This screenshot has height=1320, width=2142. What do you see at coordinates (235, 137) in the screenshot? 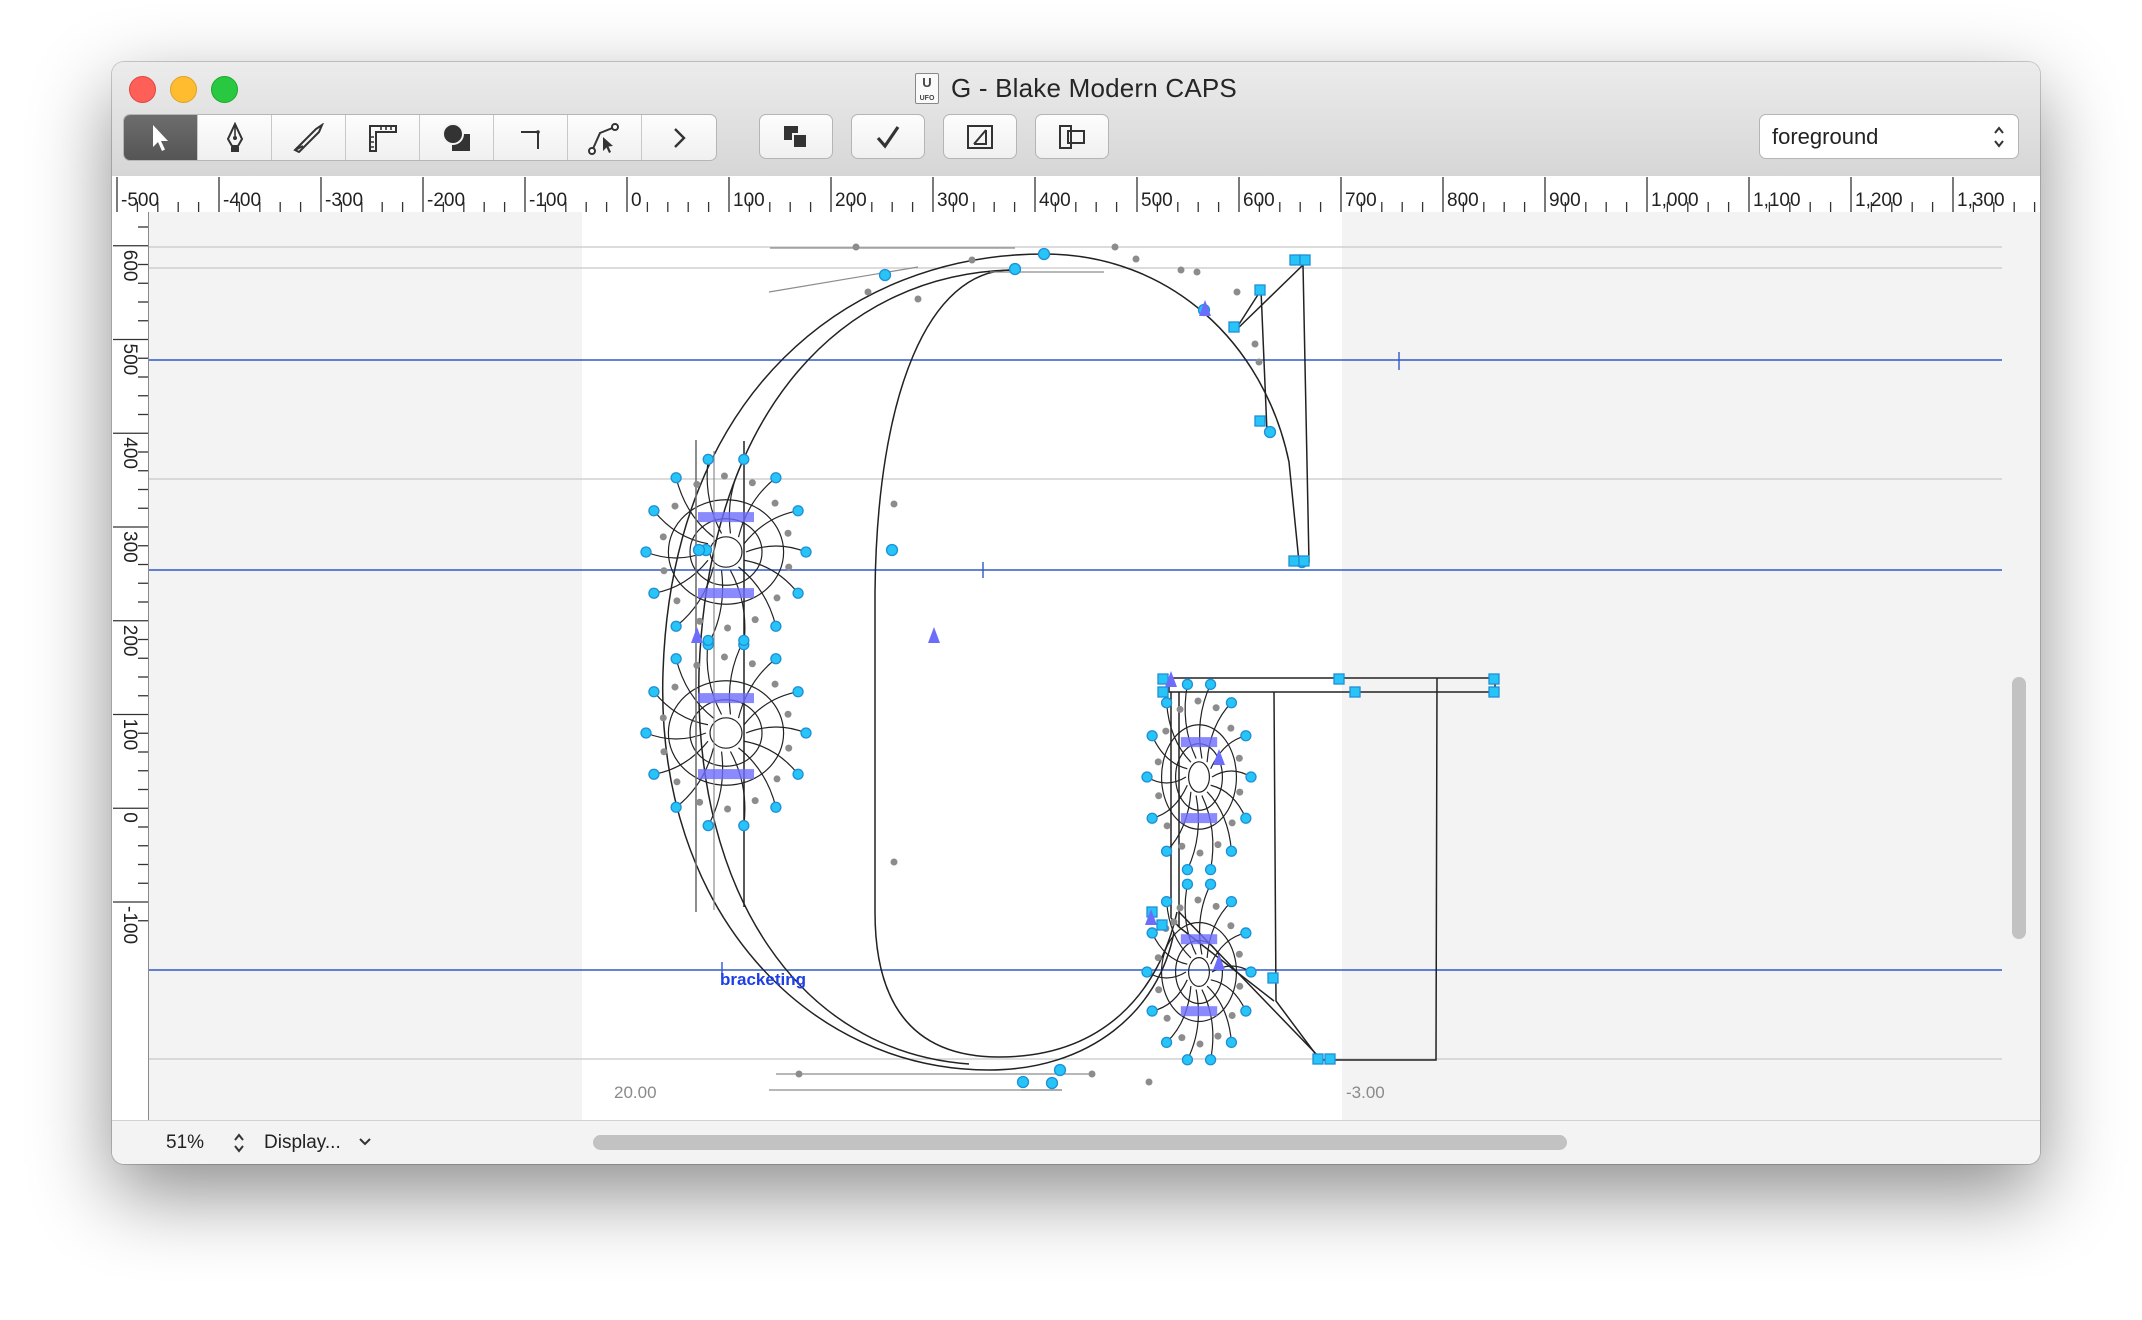
I see `pen-tool-button` at bounding box center [235, 137].